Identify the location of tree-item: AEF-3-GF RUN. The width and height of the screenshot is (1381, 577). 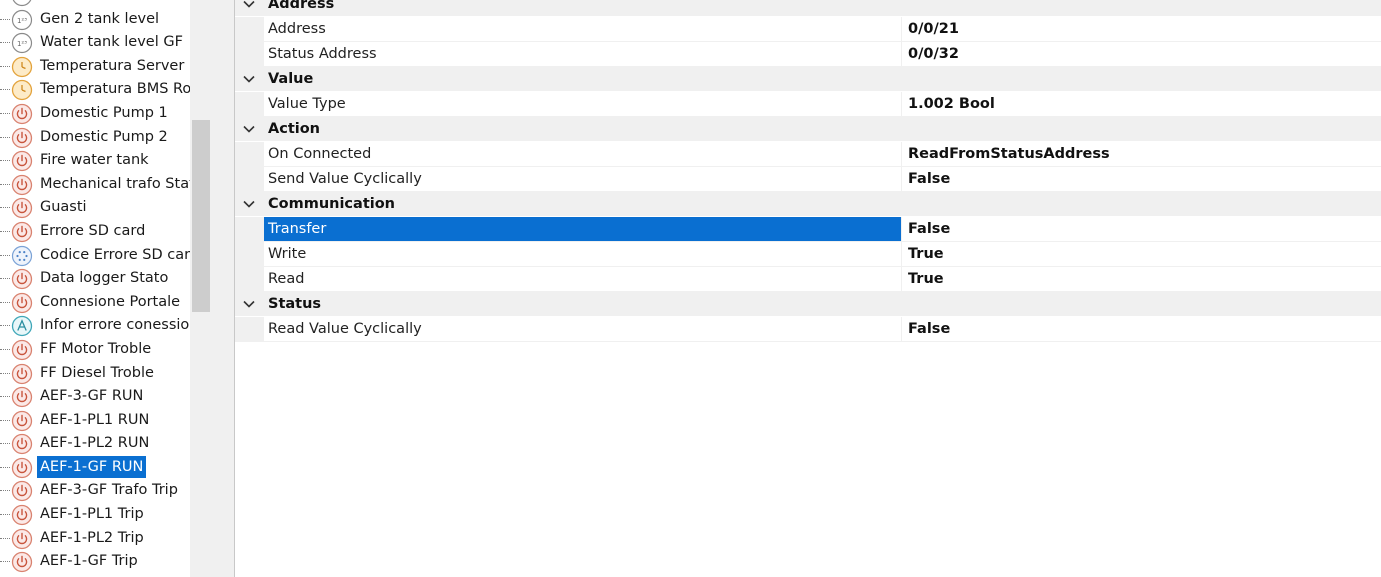
(95, 397).